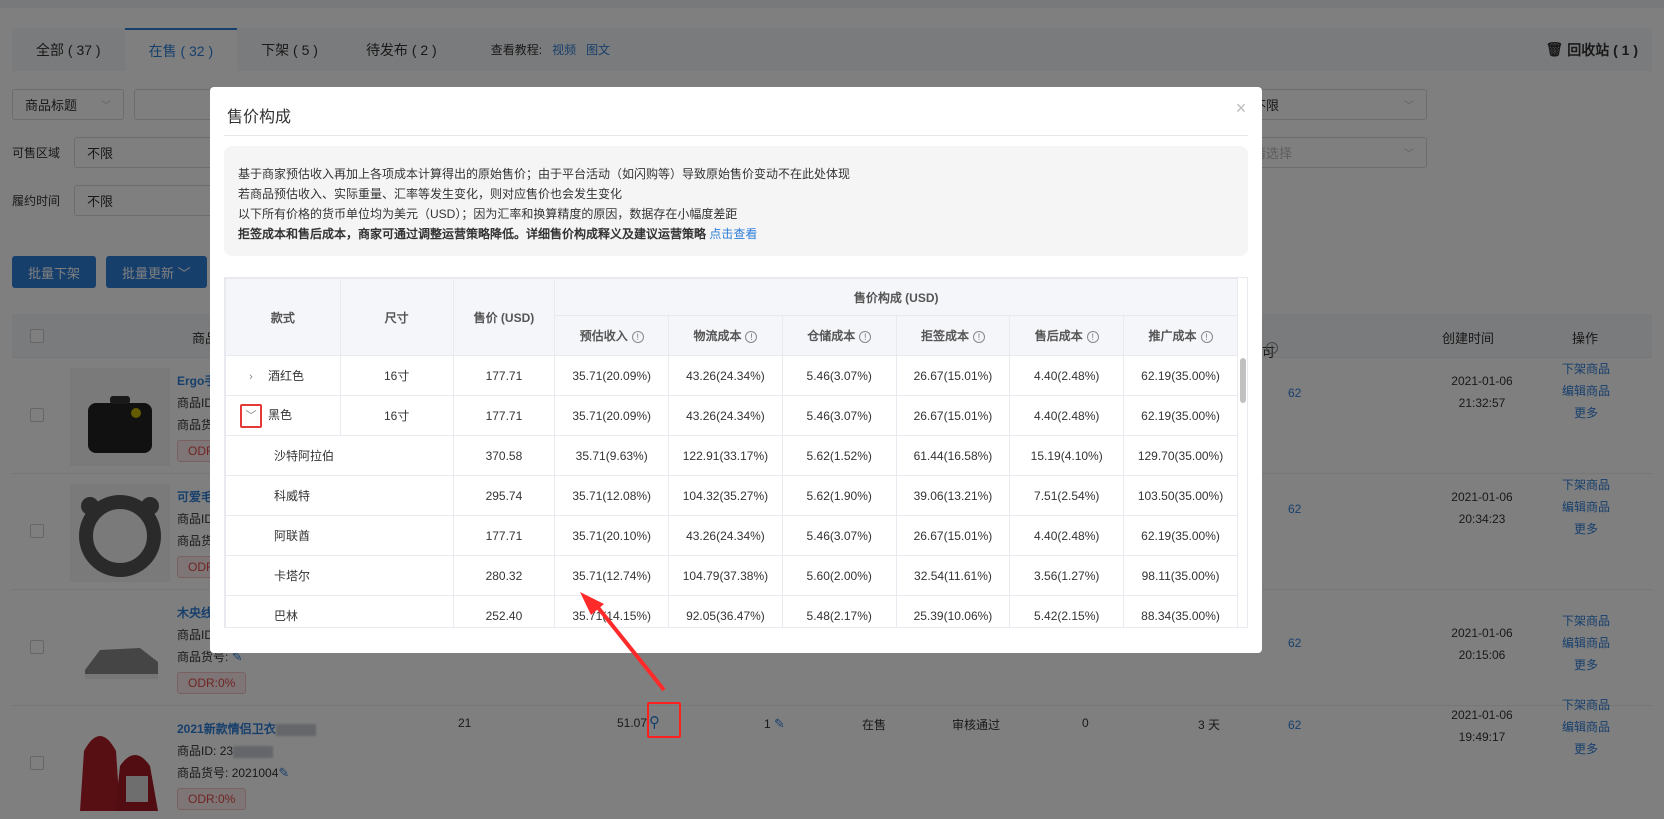  I want to click on cost-cell: 103.50(35.00%), so click(1180, 495).